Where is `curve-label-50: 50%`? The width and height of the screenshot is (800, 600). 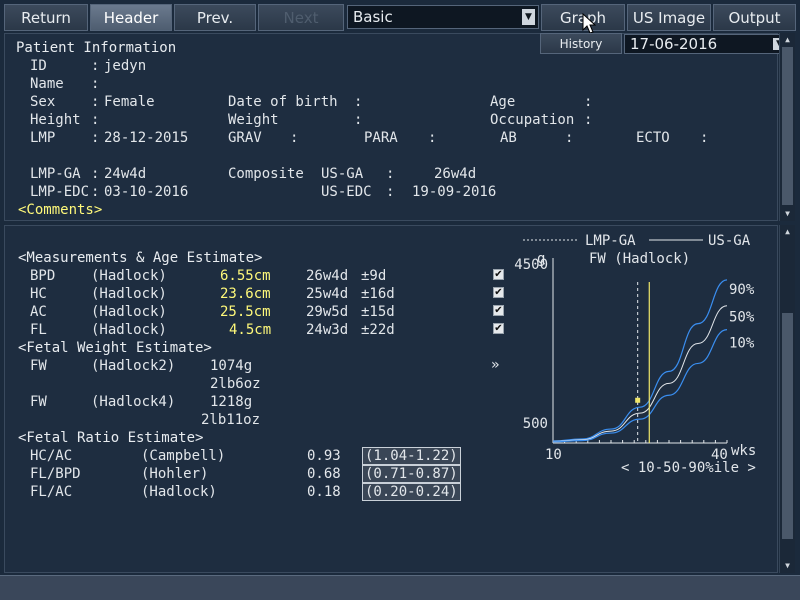 curve-label-50: 50% is located at coordinates (742, 318).